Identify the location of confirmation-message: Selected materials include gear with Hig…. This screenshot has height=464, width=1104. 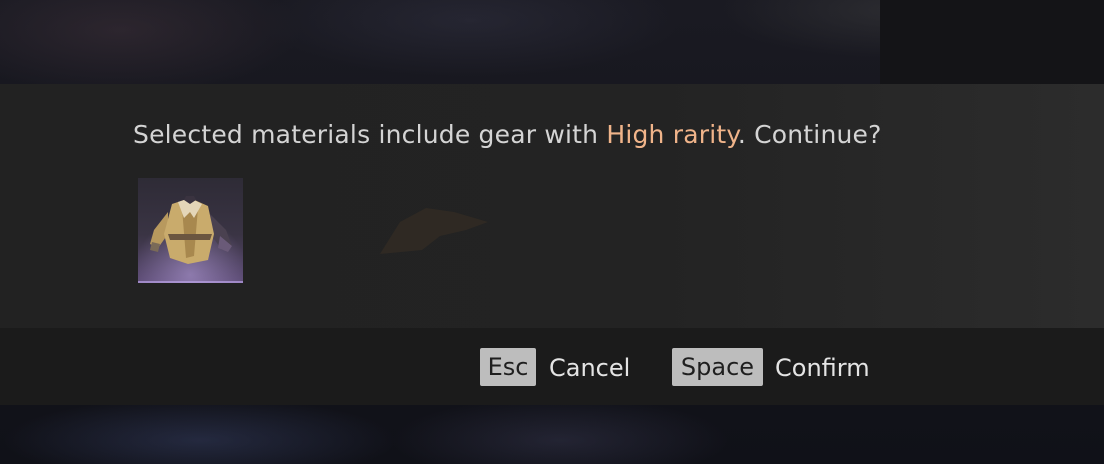
(507, 134).